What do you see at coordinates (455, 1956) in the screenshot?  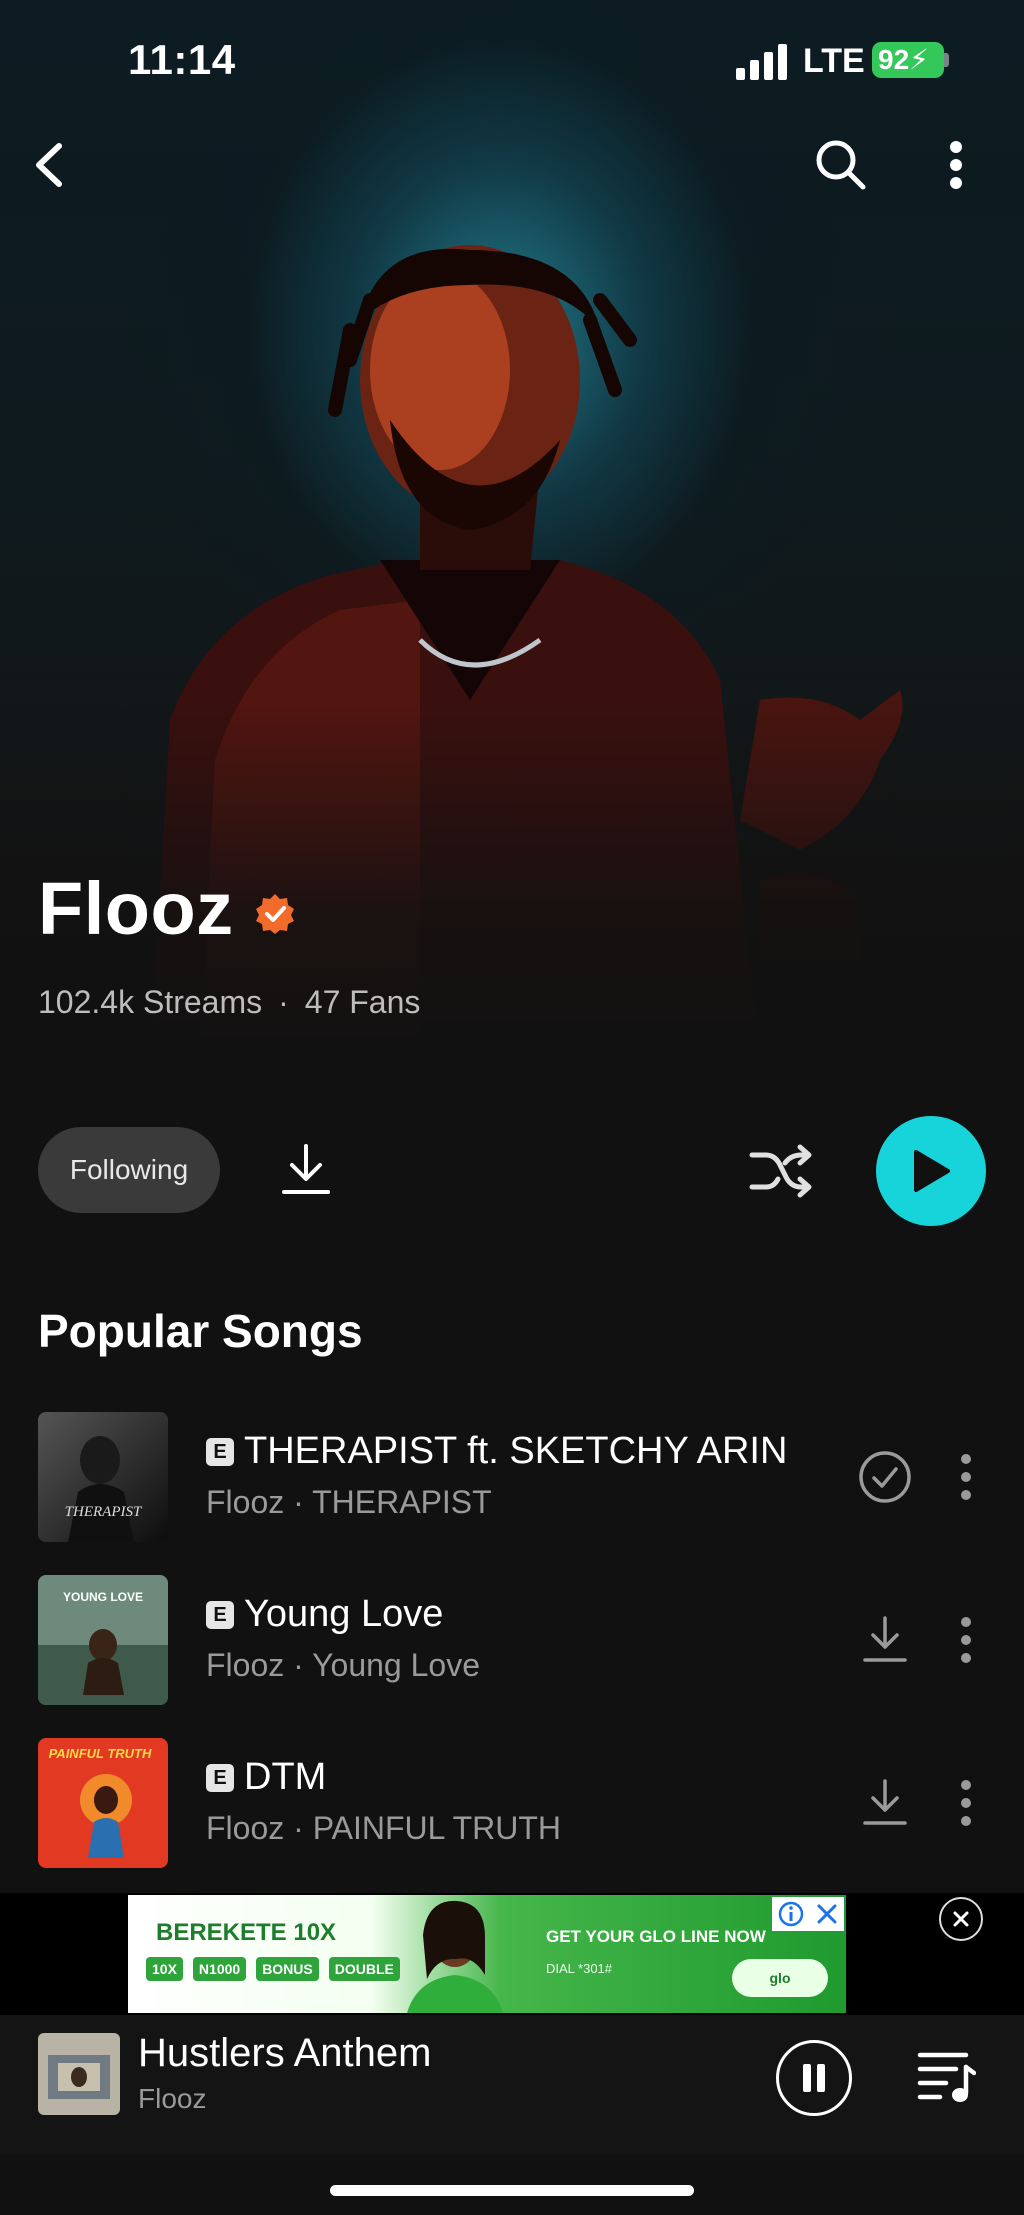 I see `ad-person-image` at bounding box center [455, 1956].